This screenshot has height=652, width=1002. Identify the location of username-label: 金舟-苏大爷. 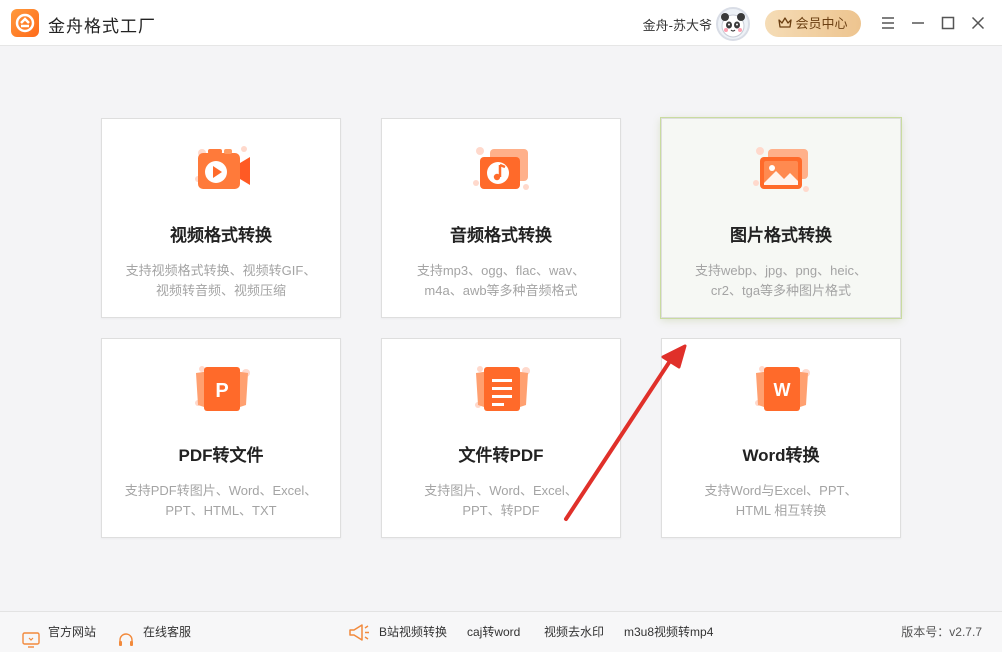
(677, 24).